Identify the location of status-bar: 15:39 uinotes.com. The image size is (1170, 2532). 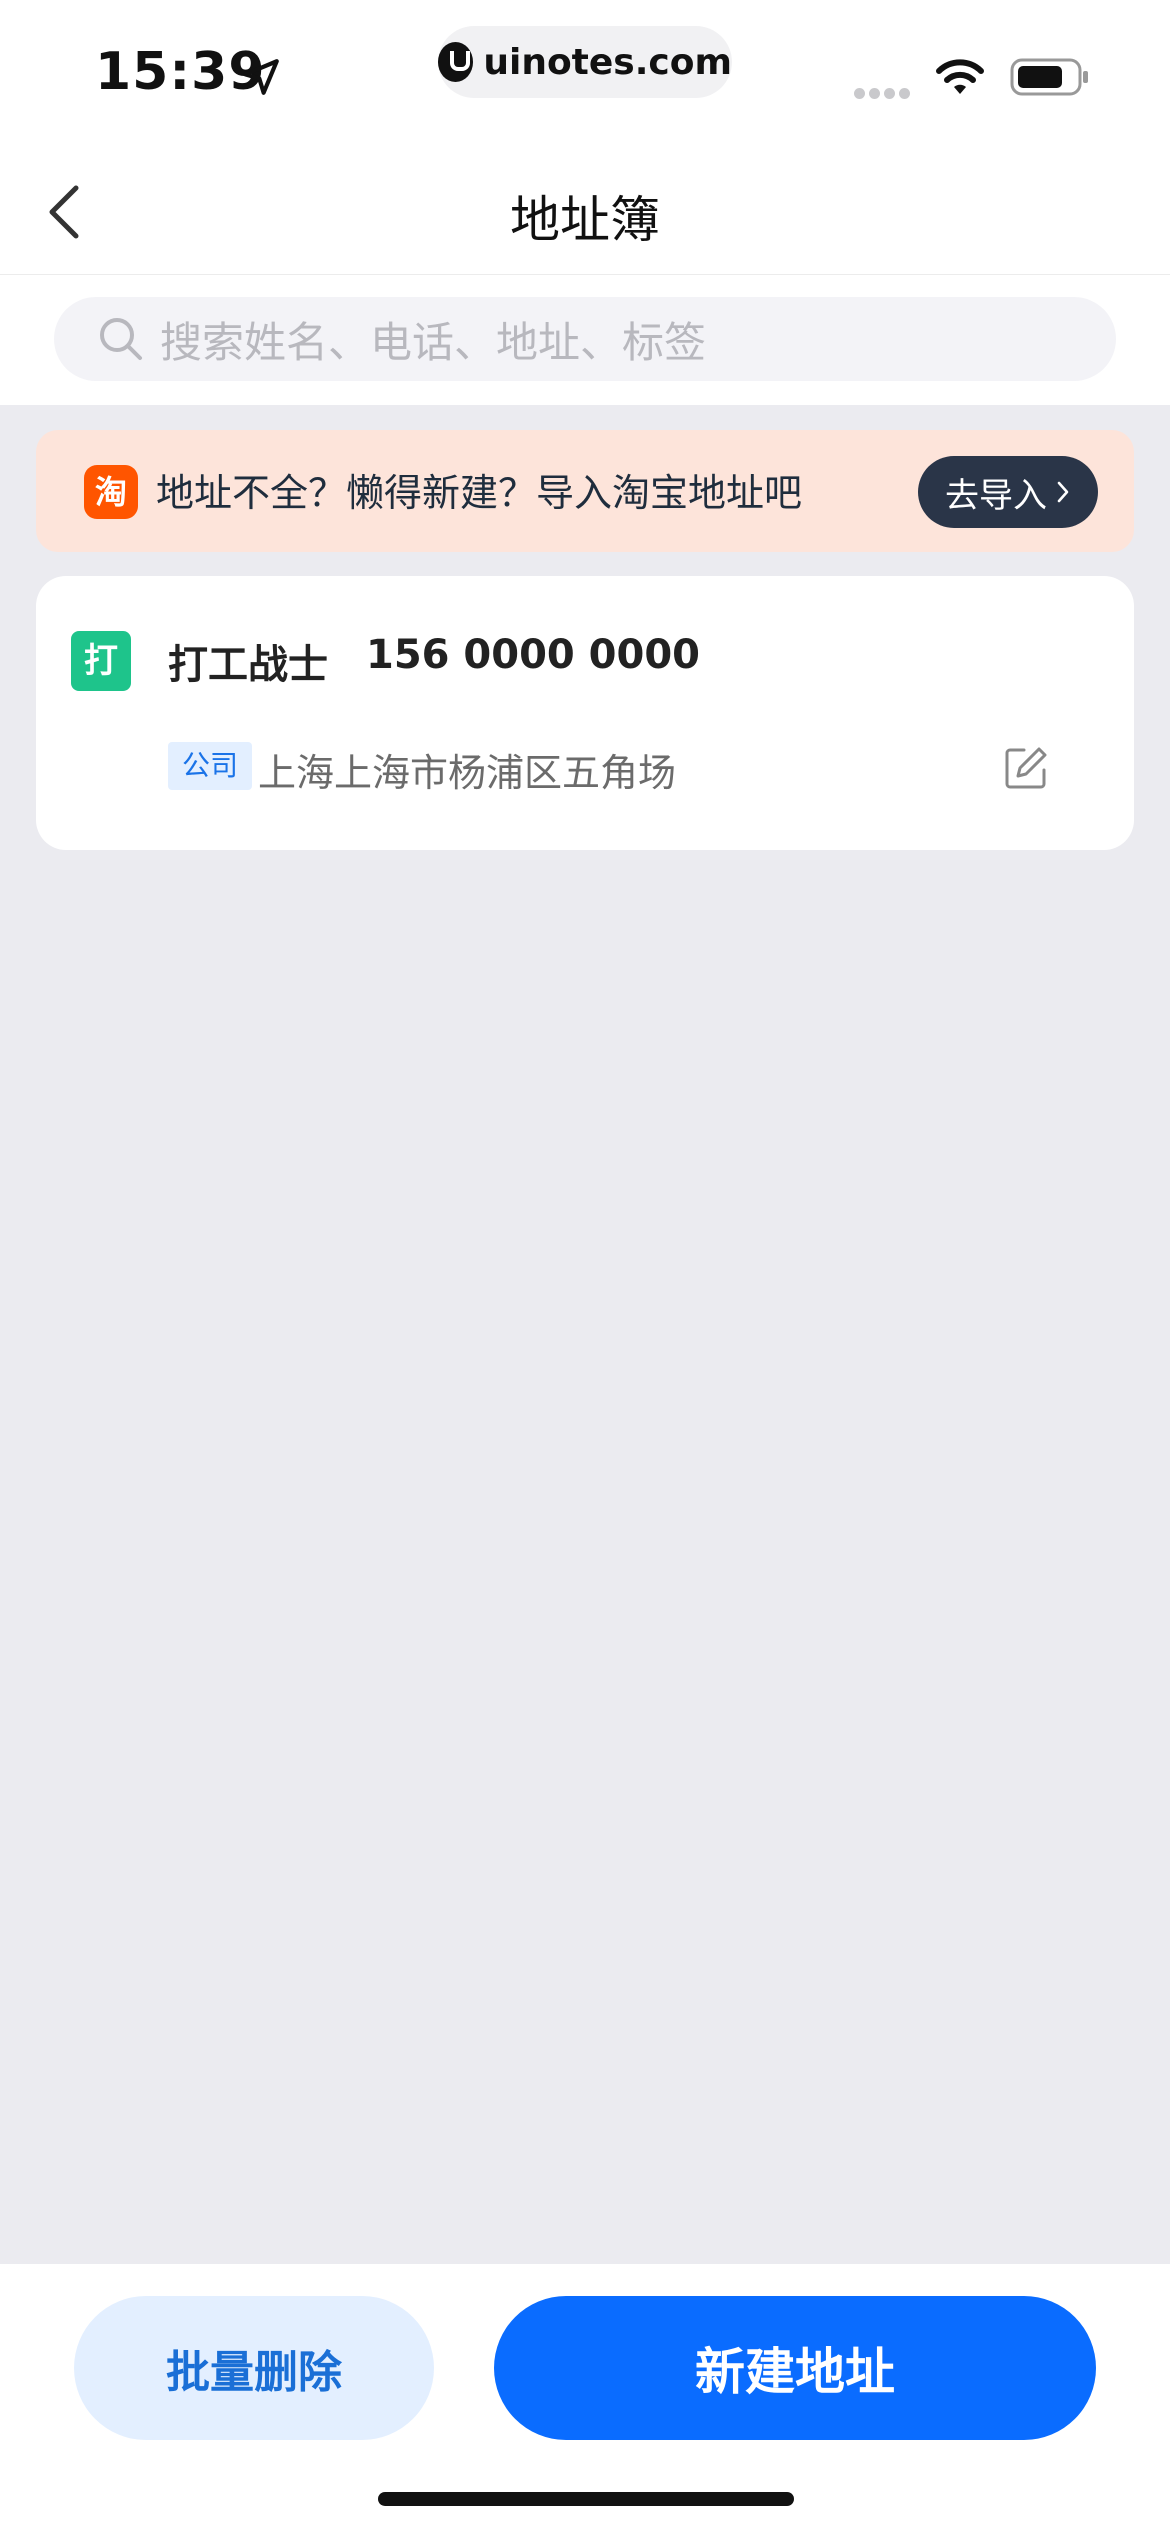
(585, 70).